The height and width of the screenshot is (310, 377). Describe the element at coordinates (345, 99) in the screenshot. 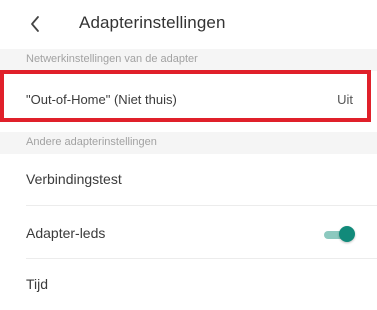

I see `out-of-home-value: Uit` at that location.